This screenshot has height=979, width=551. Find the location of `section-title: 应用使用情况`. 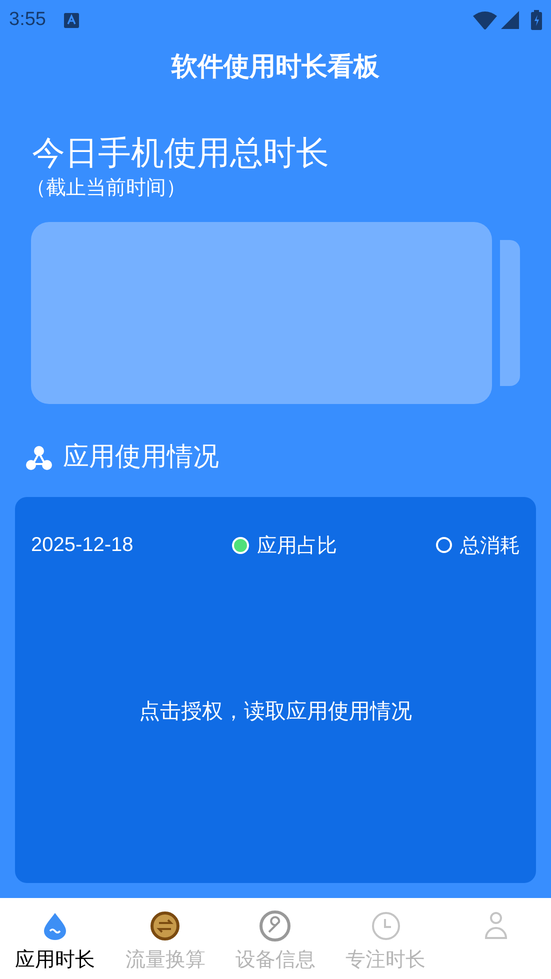

section-title: 应用使用情况 is located at coordinates (141, 457).